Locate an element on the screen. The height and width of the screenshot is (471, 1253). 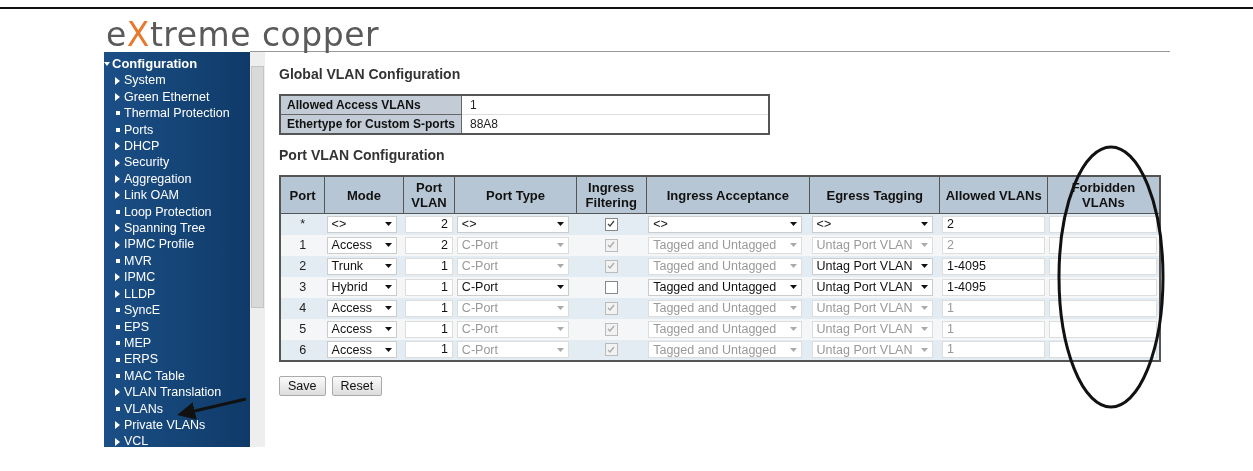
nav-item: MEP is located at coordinates (177, 343).